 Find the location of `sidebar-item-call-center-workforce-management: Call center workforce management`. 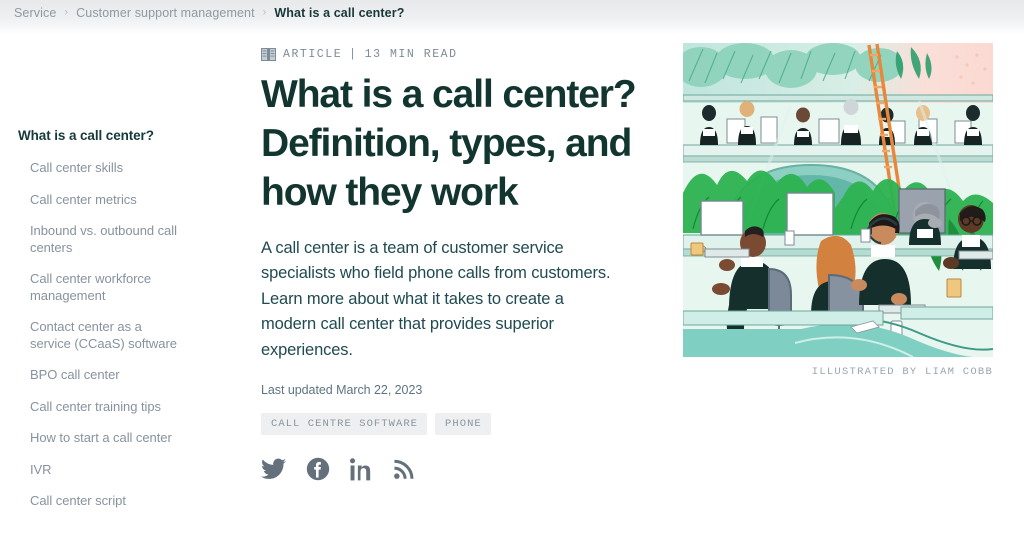

sidebar-item-call-center-workforce-management: Call center workforce management is located at coordinates (116, 287).